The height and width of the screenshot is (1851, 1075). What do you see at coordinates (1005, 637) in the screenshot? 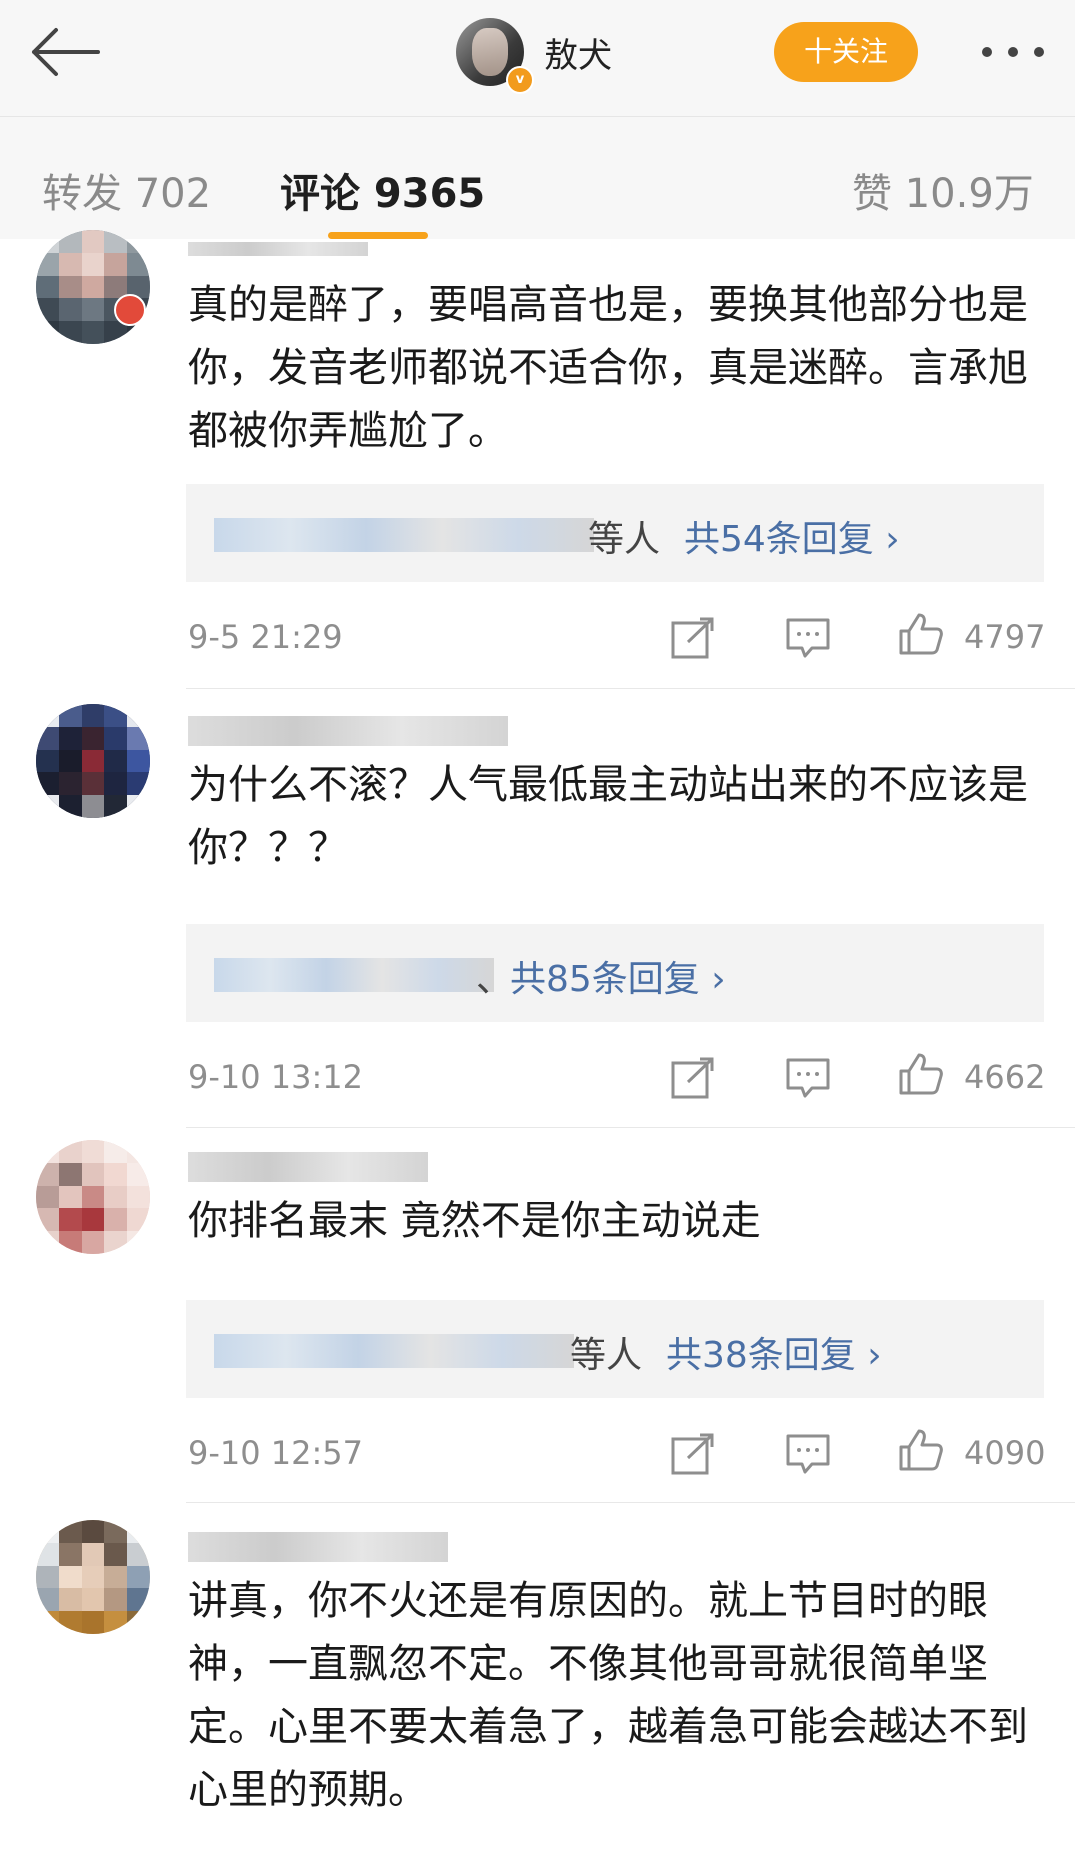
I see `like-count: 4797` at bounding box center [1005, 637].